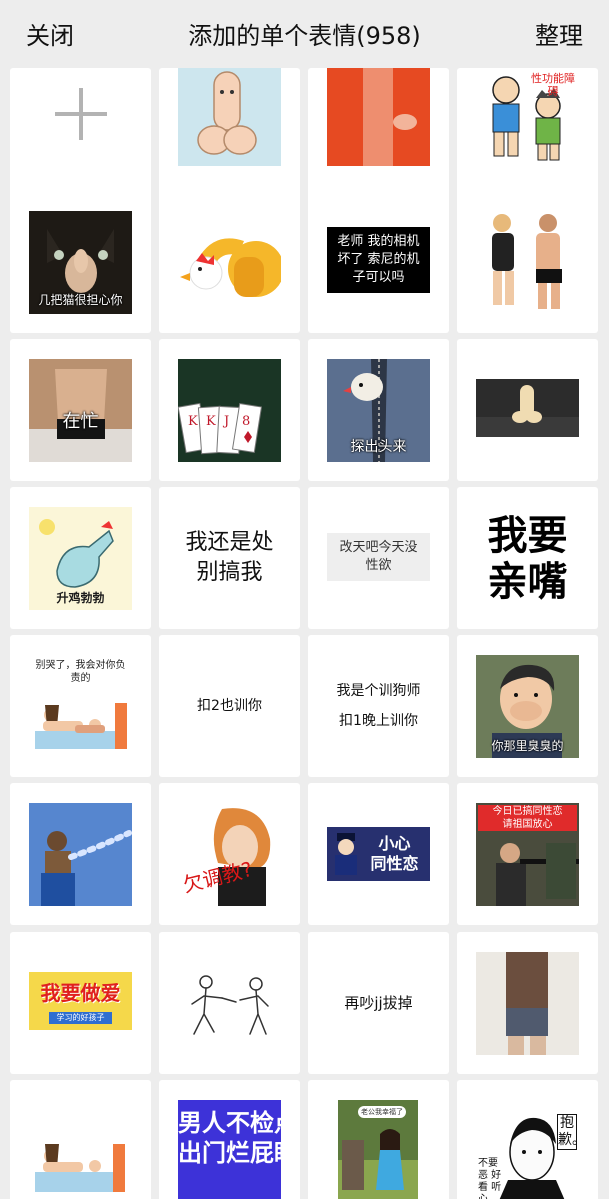  I want to click on sticker-item: 我是个训狗师 扣1晚上训你, so click(378, 706).